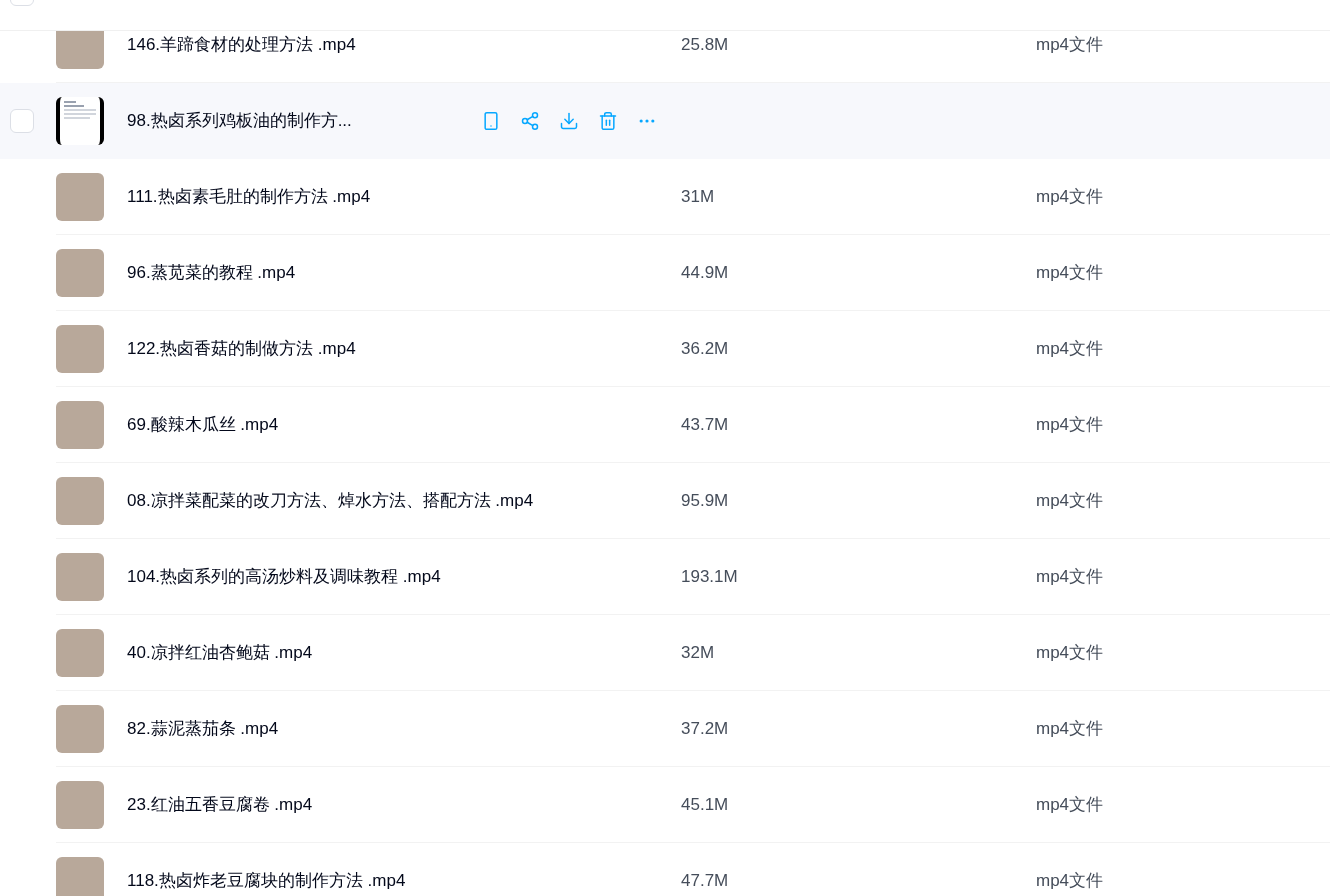  I want to click on file-name: 96.蒸苋菜的教程 .mp4, so click(211, 272).